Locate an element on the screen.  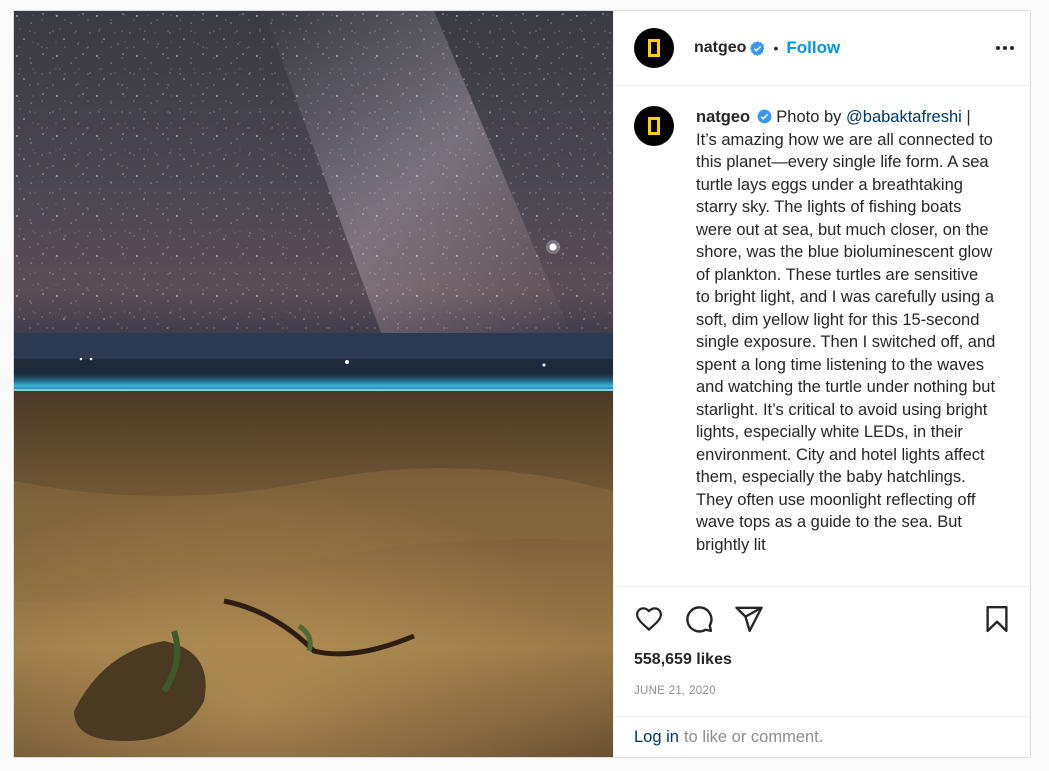
bookmark-icon is located at coordinates (997, 619).